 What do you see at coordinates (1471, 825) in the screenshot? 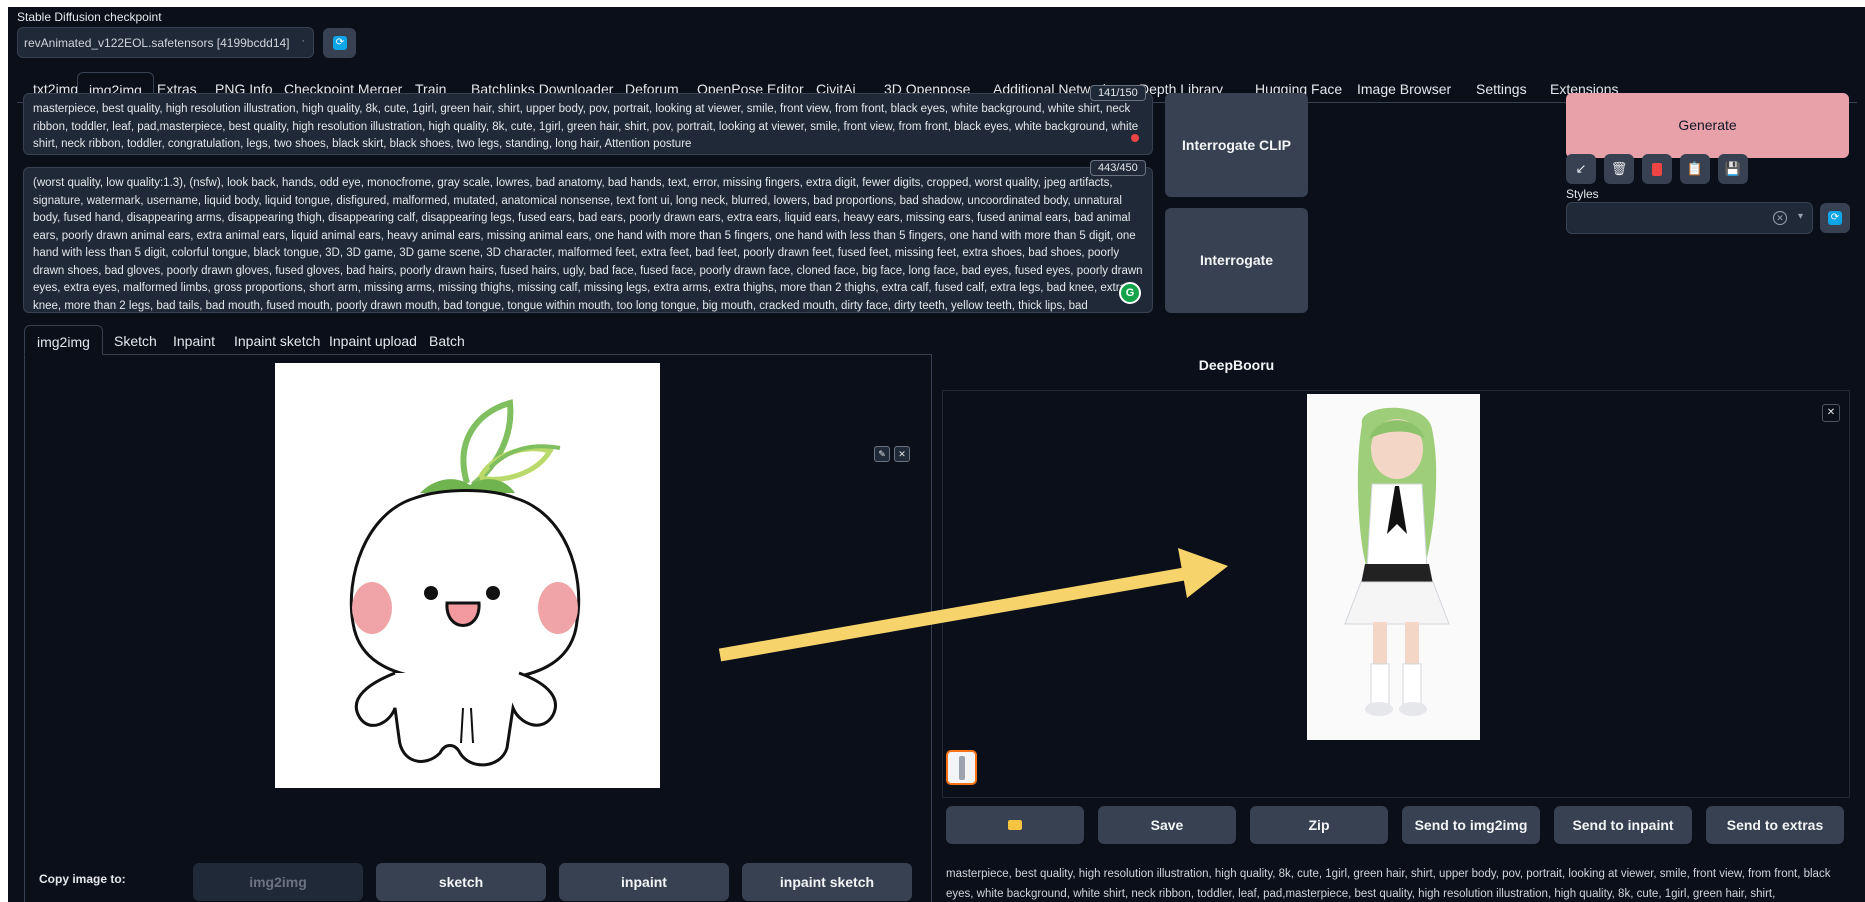
I see `send-to-img2img-button: Send to img2img` at bounding box center [1471, 825].